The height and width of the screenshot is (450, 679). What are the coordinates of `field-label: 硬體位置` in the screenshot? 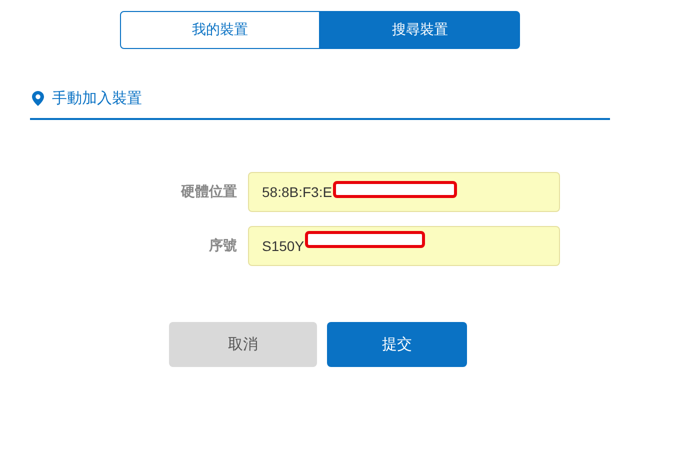 It's located at (208, 192).